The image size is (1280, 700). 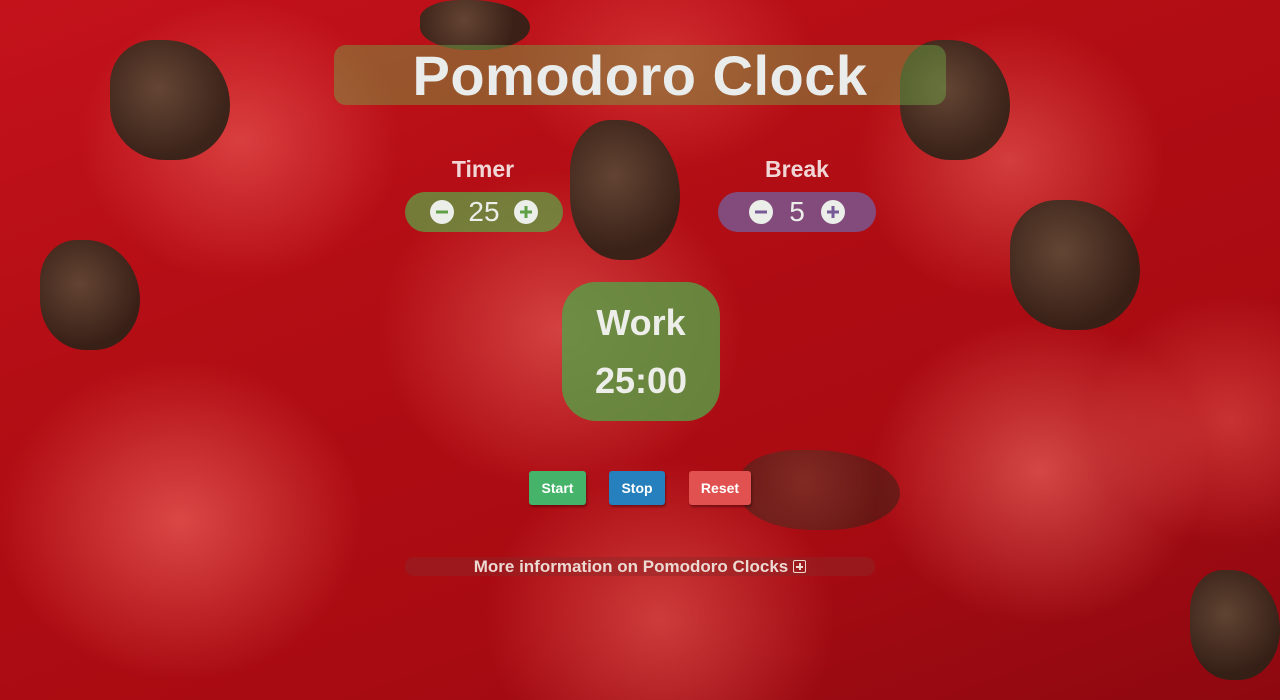 What do you see at coordinates (641, 322) in the screenshot?
I see `session-mode: Work` at bounding box center [641, 322].